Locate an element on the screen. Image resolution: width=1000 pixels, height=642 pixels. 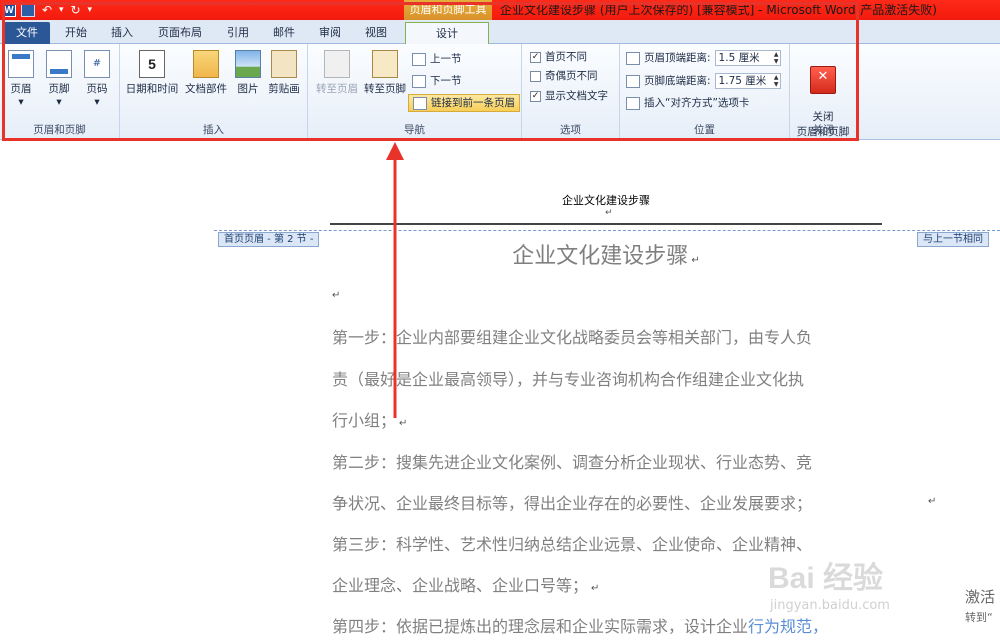
header-boundary-line is located at coordinates (607, 230).